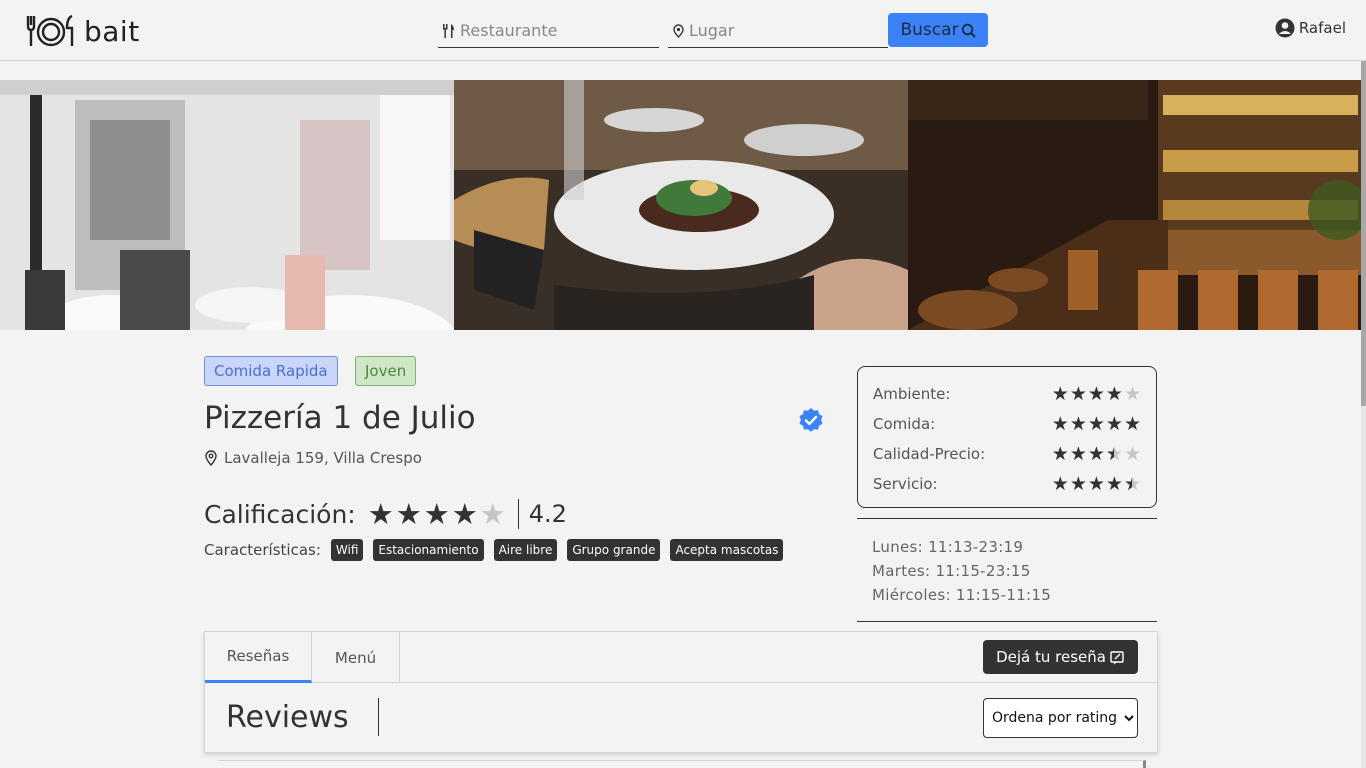  What do you see at coordinates (948, 547) in the screenshot?
I see `hours-line: Lunes: 11:13-23:19` at bounding box center [948, 547].